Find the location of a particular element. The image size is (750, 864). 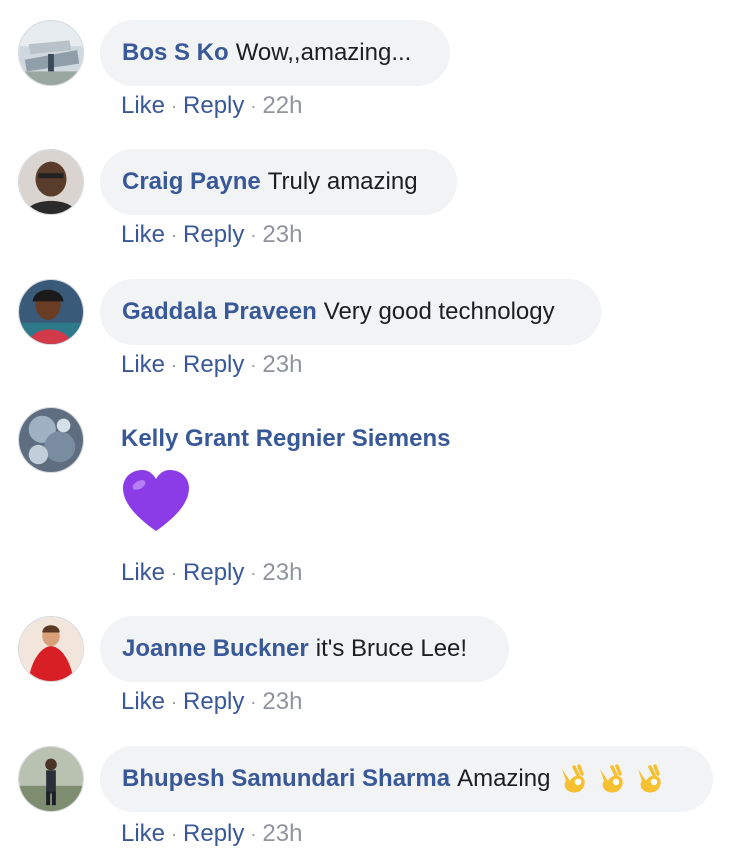

comment-bubble: Gaddala Praveen Very good technology is located at coordinates (350, 312).